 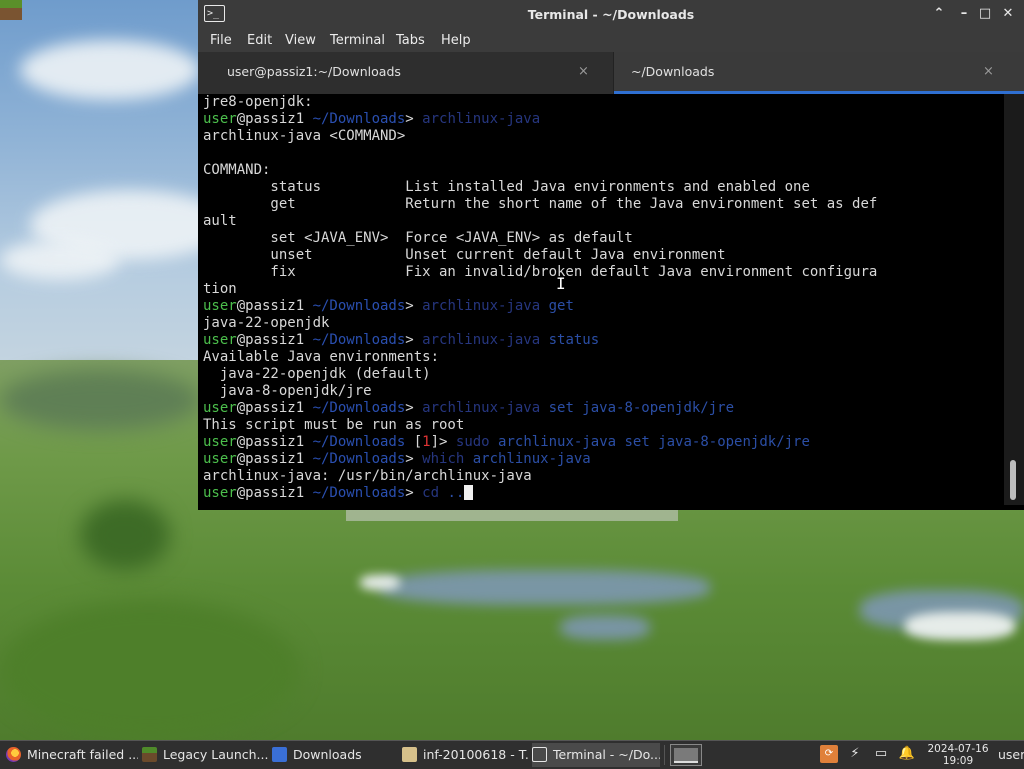 What do you see at coordinates (603, 425) in the screenshot?
I see `terminal-line: This script must be run as root` at bounding box center [603, 425].